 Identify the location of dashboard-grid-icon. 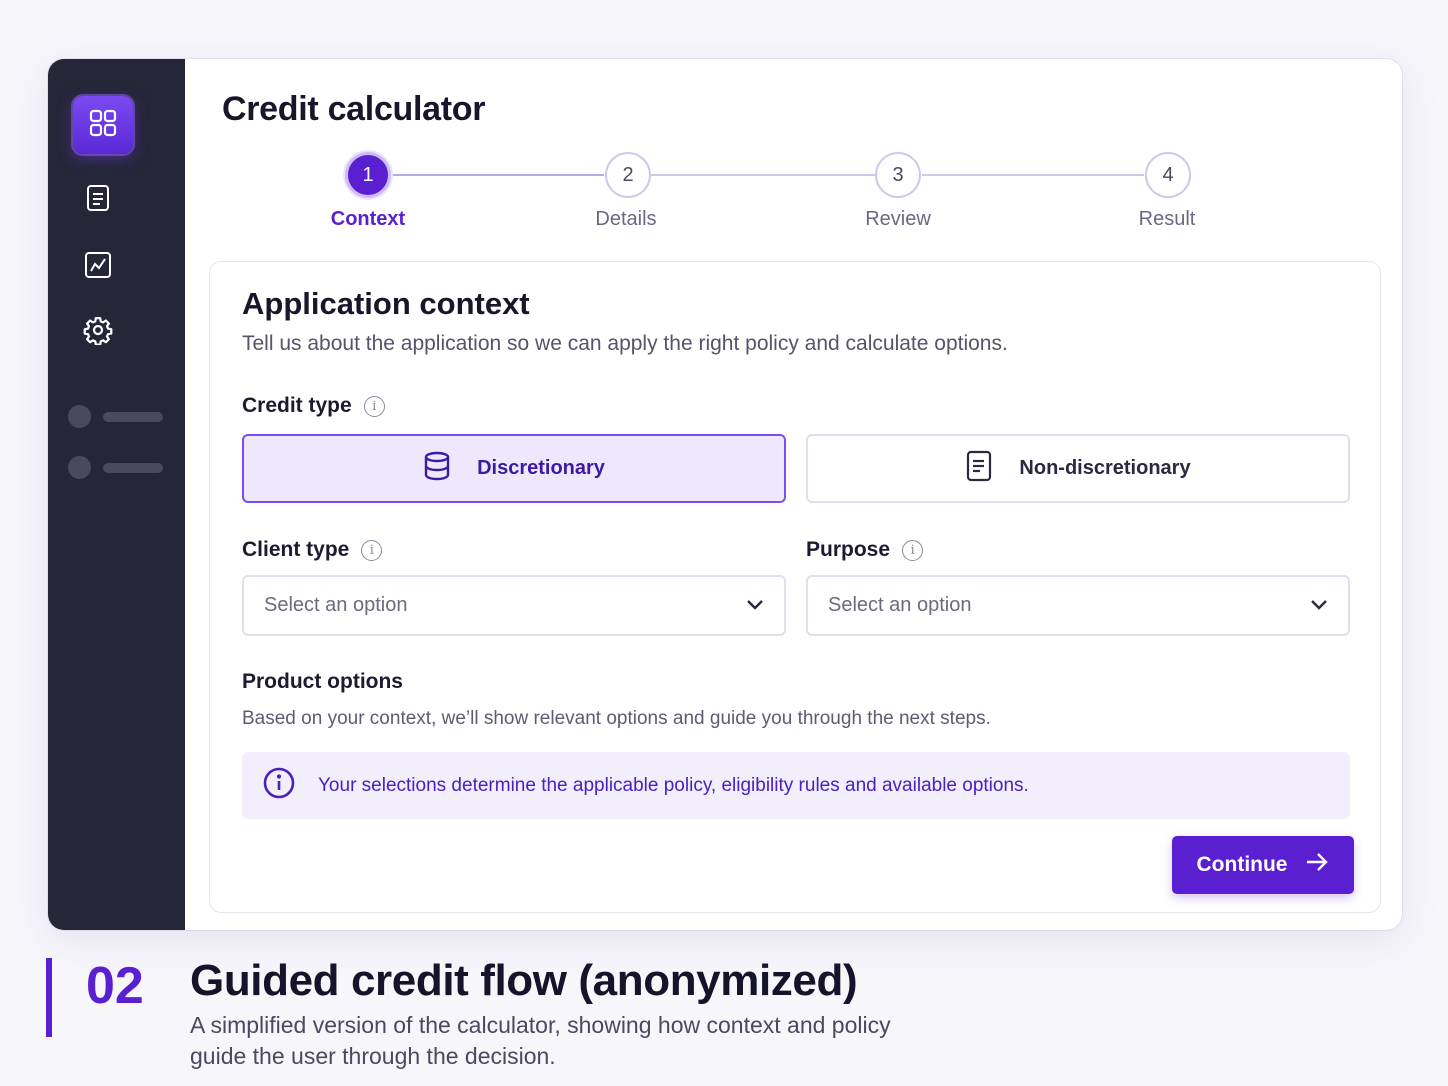
(103, 125).